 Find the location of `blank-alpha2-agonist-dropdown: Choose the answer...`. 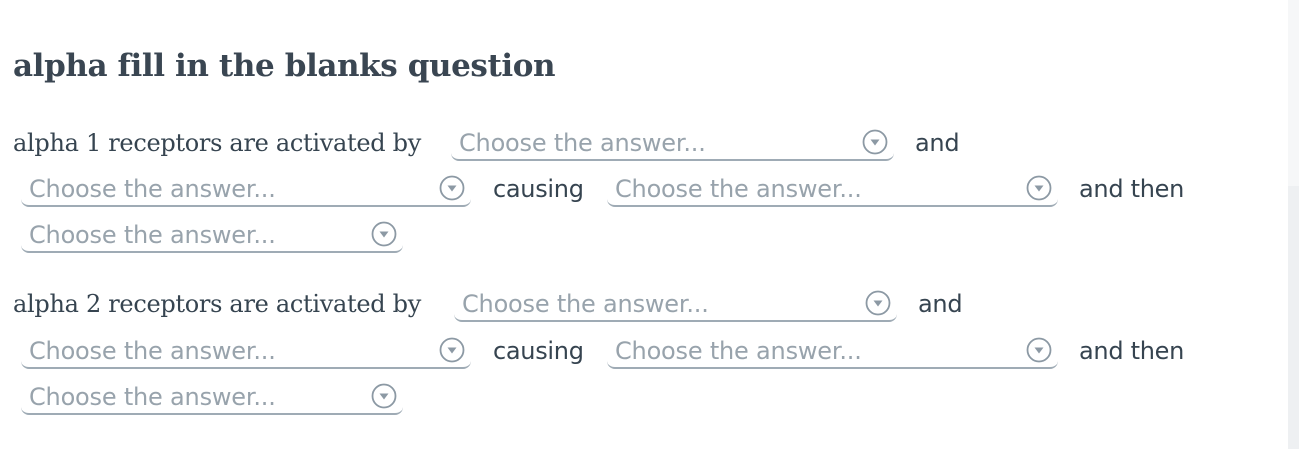

blank-alpha2-agonist-dropdown: Choose the answer... is located at coordinates (675, 304).